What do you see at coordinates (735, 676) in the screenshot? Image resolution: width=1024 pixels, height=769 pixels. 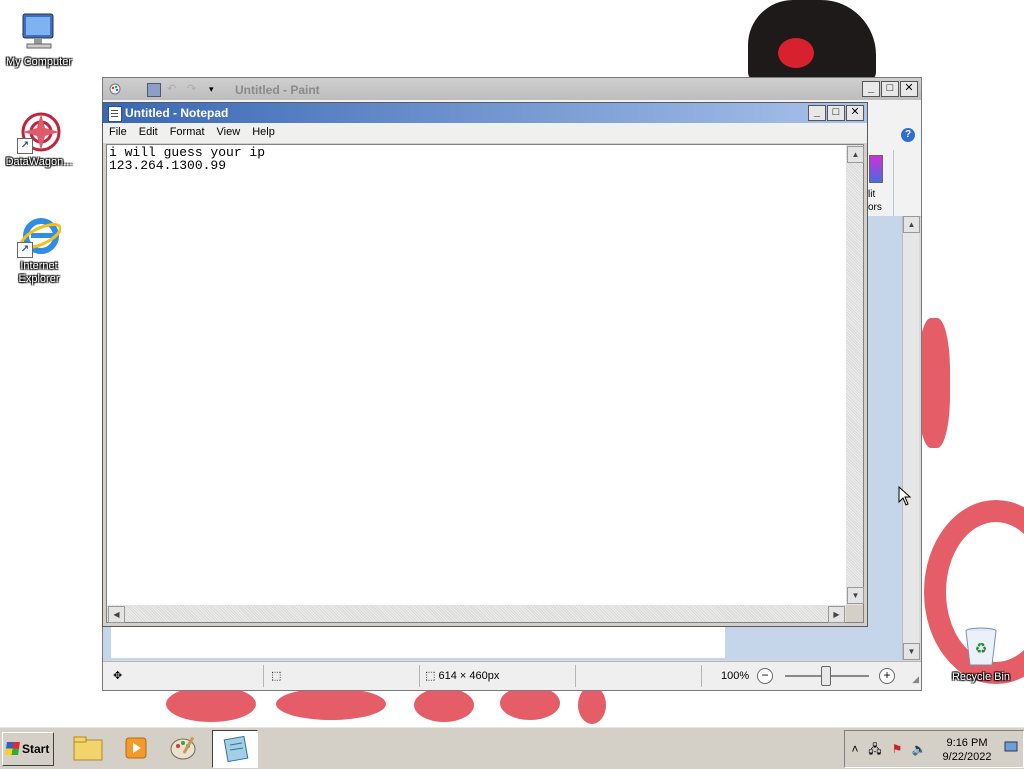 I see `zoom-level: 100%` at bounding box center [735, 676].